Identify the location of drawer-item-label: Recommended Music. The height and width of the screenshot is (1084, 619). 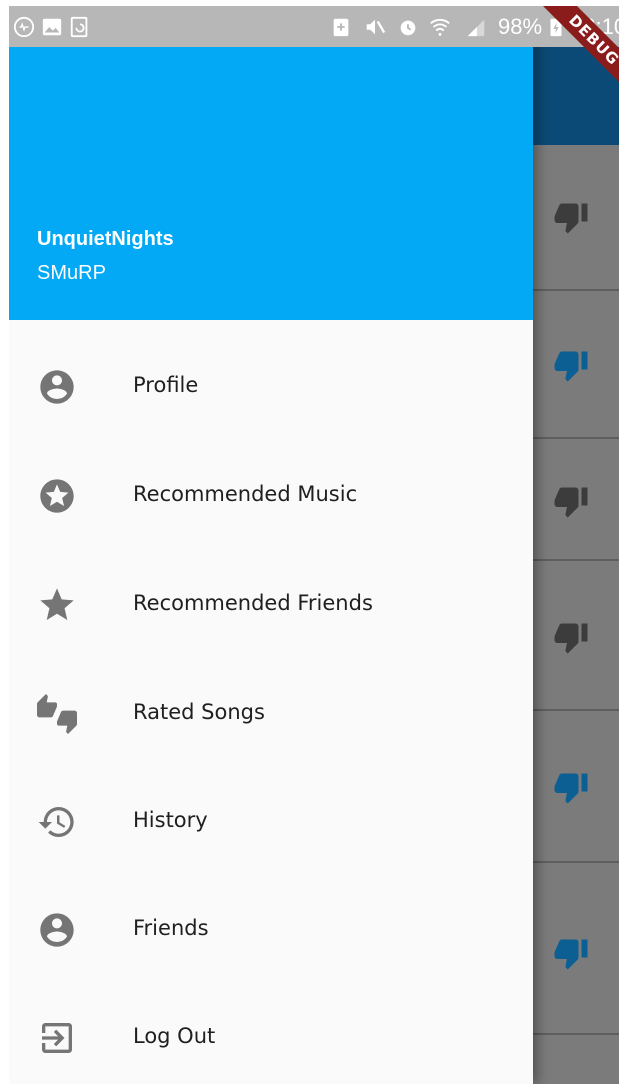
(245, 494).